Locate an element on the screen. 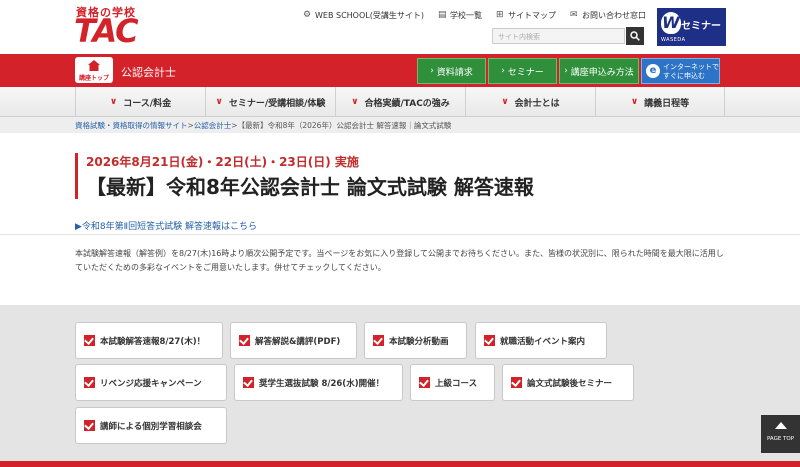 This screenshot has height=467, width=800. breadcrumb-link-home: 資格試験・資格取得の情報サイト is located at coordinates (131, 125).